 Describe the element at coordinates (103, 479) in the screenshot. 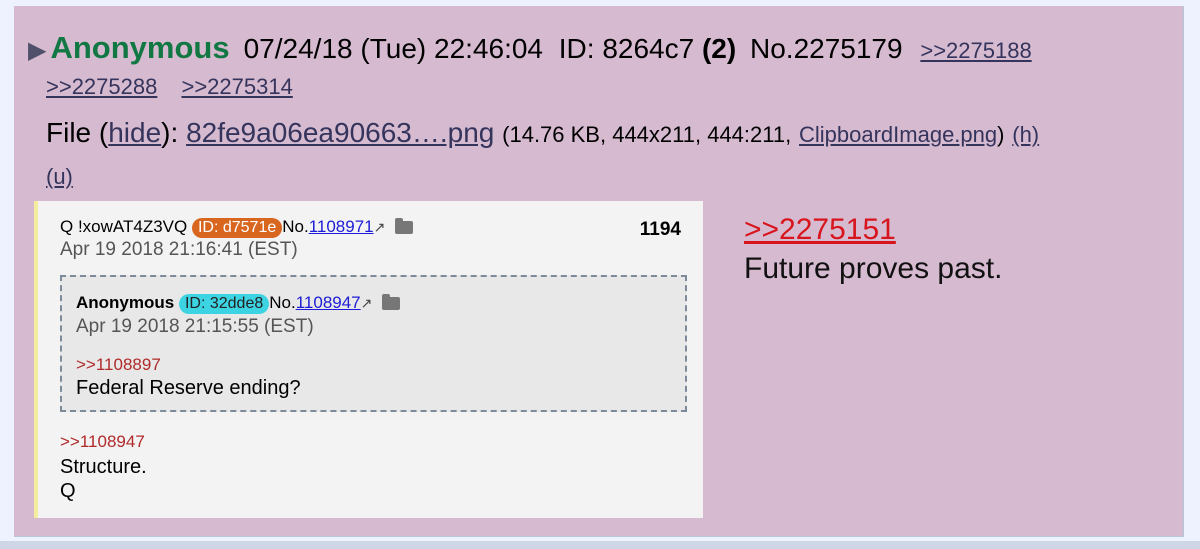

I see `embedded-text: Structure. Q` at that location.